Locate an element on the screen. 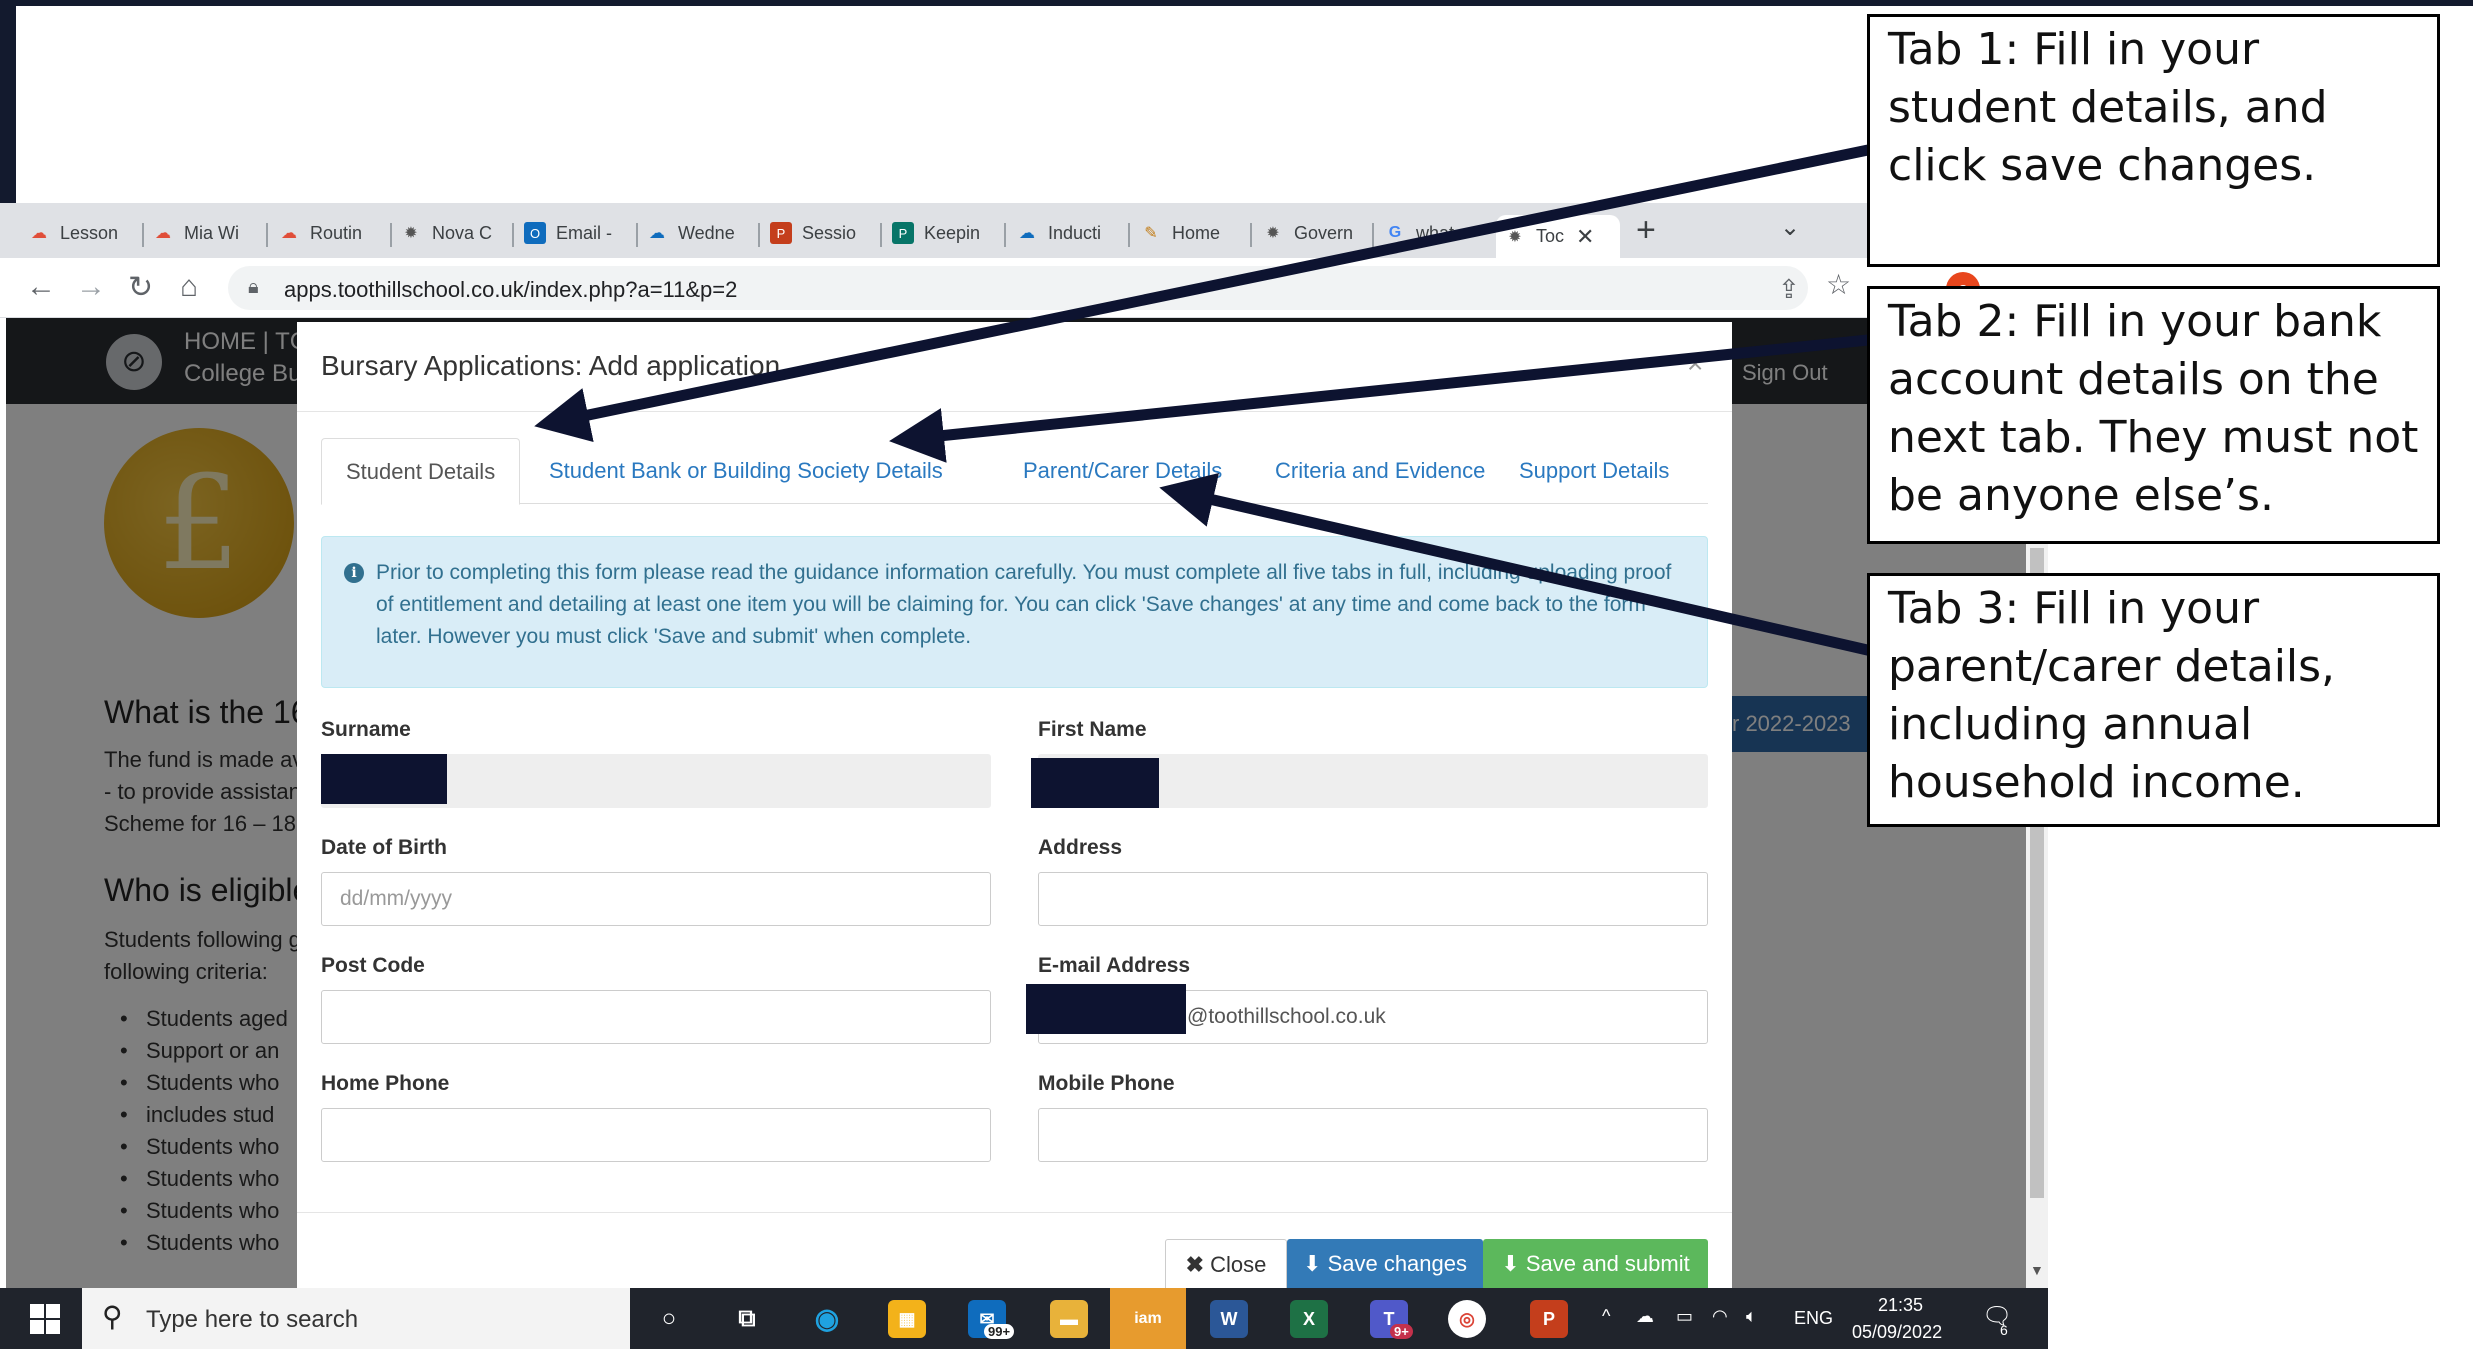 The image size is (2473, 1349). show-hidden-icons-chevron-icon: ^ is located at coordinates (1606, 1316).